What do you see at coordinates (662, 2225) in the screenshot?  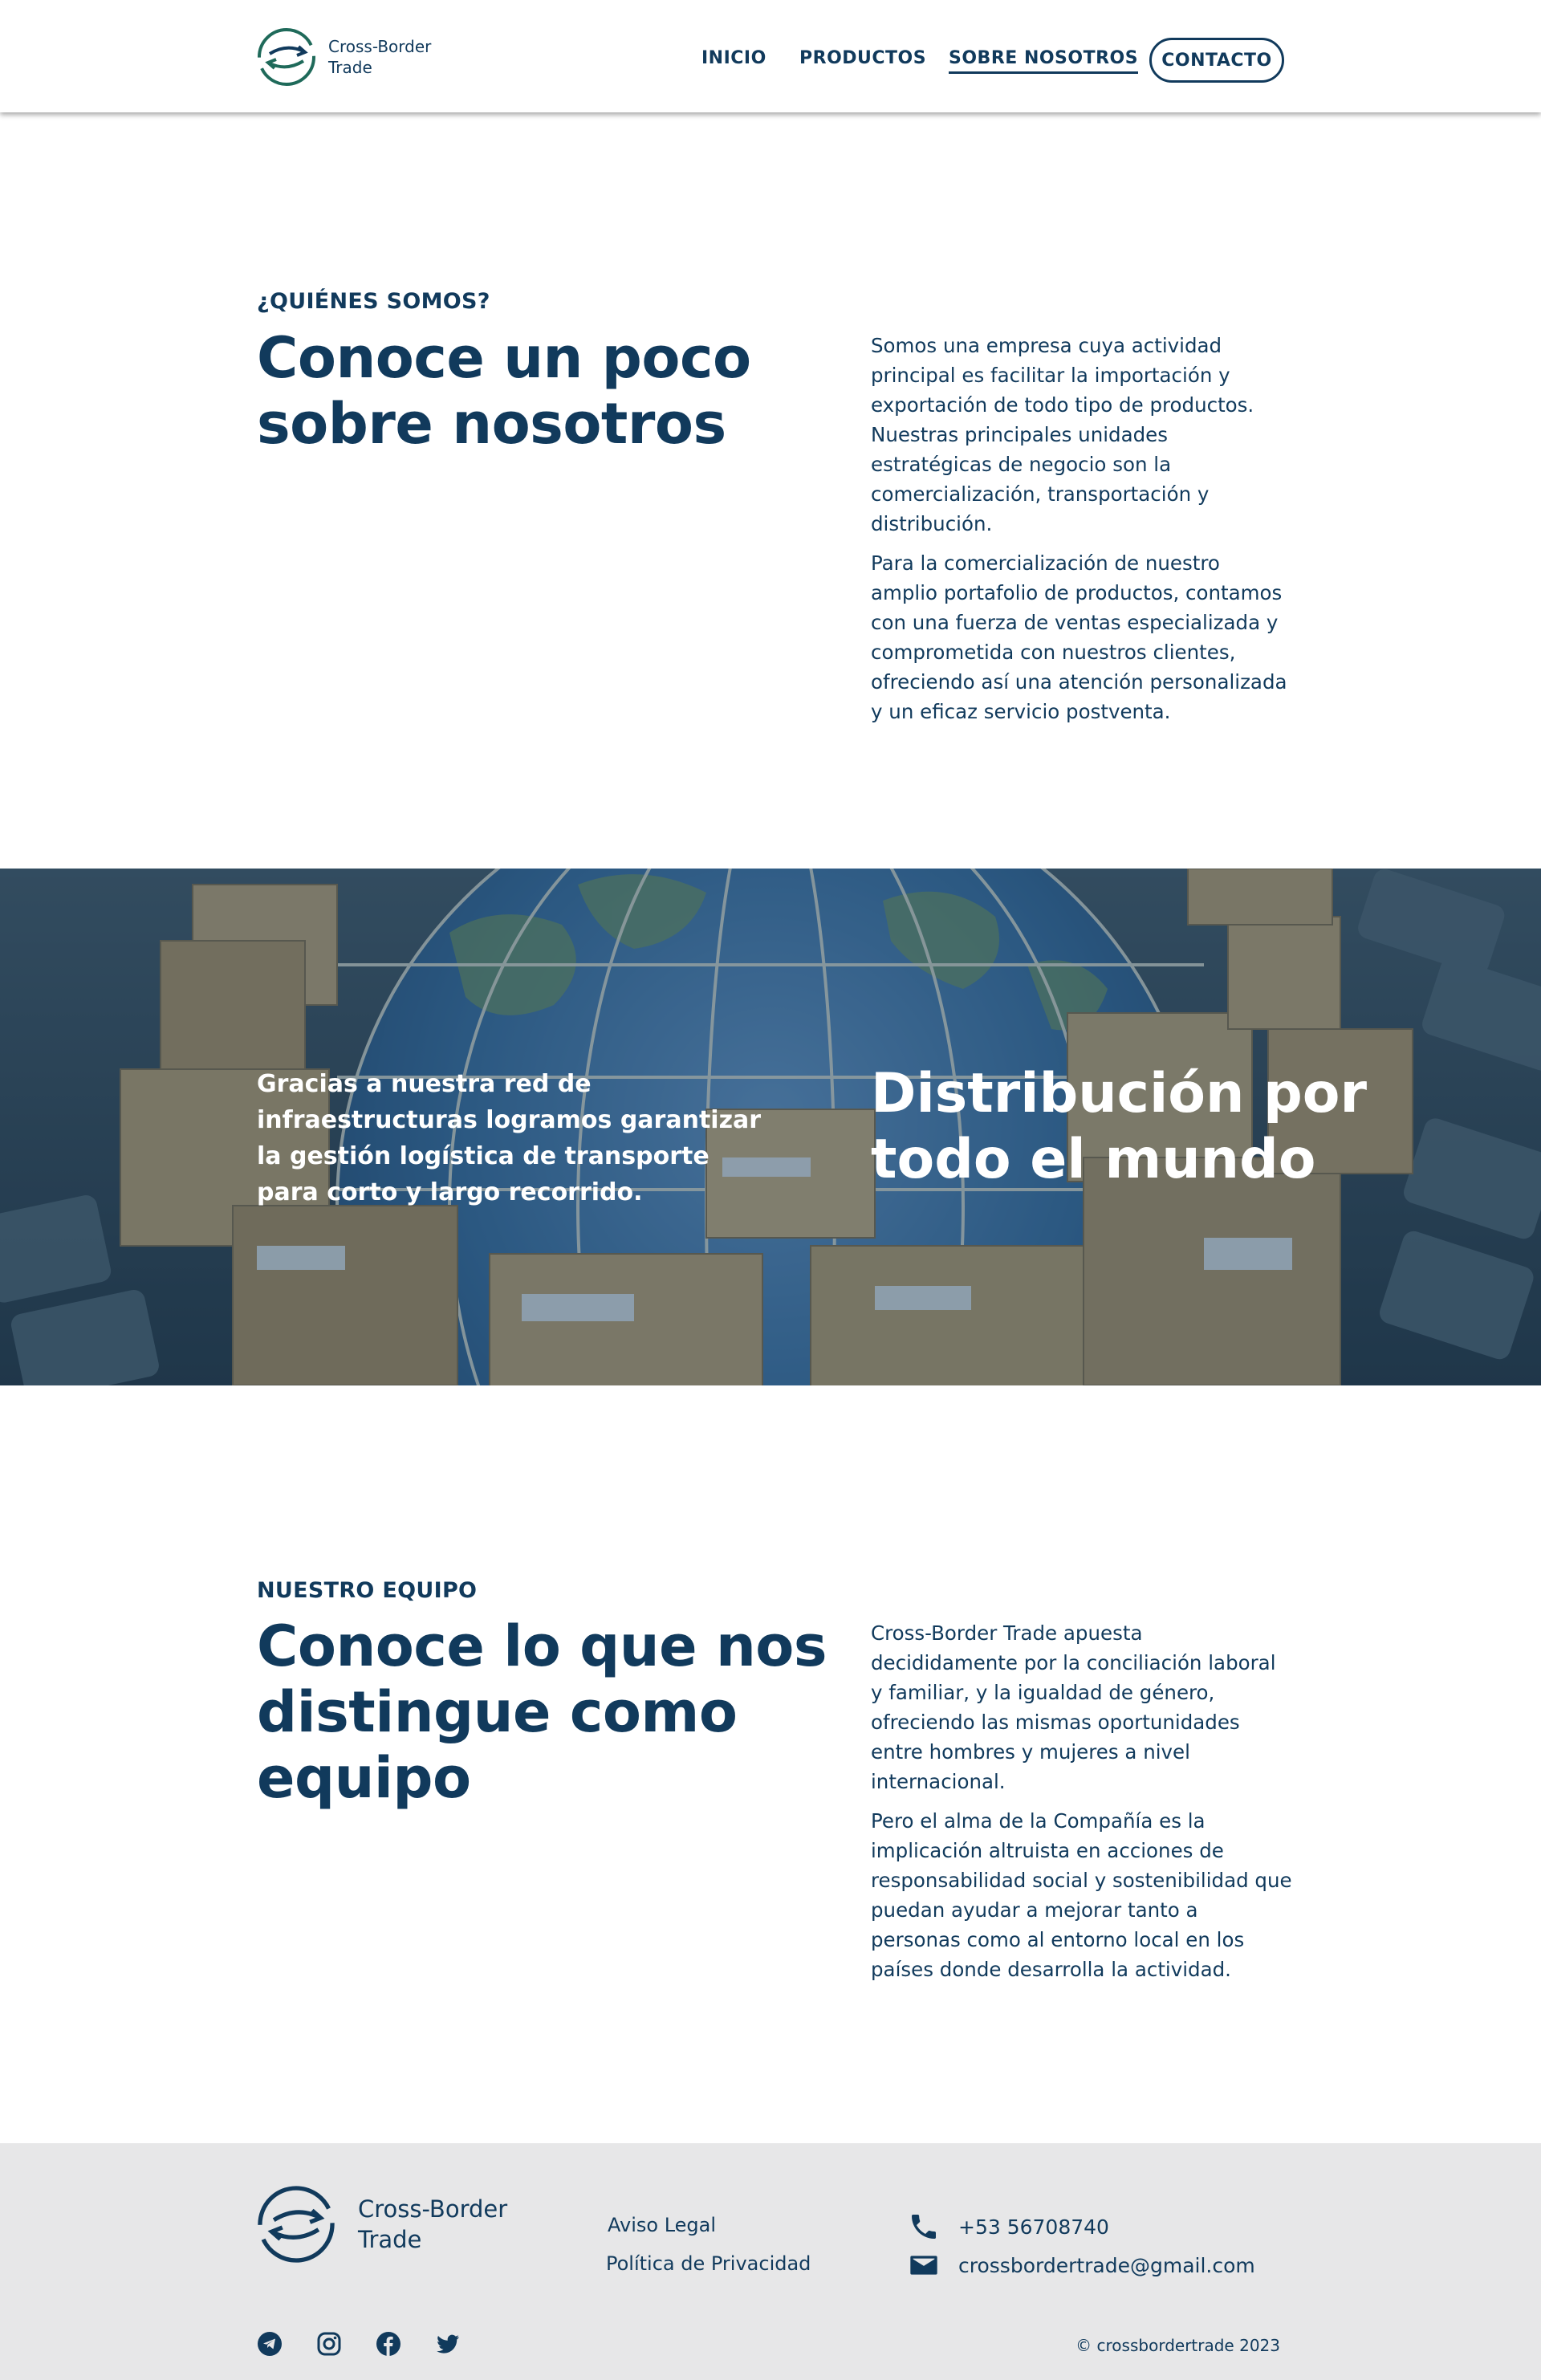 I see `legal-link: Aviso Legal` at bounding box center [662, 2225].